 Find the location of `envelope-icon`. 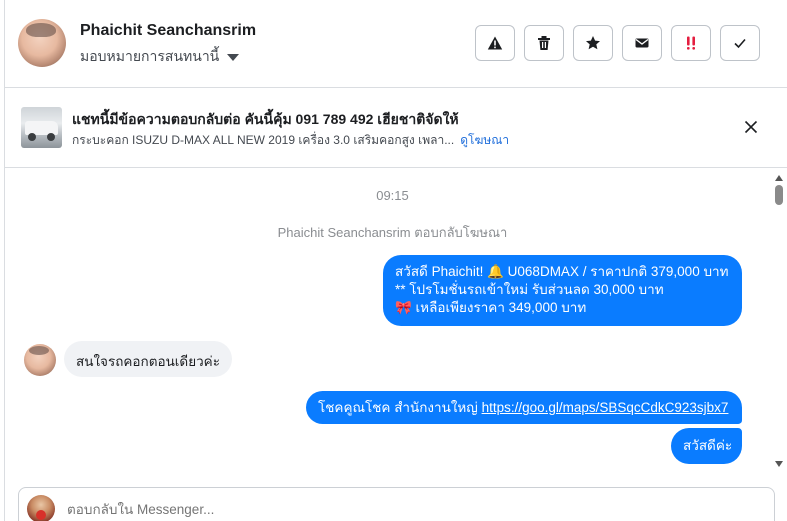

envelope-icon is located at coordinates (642, 43).